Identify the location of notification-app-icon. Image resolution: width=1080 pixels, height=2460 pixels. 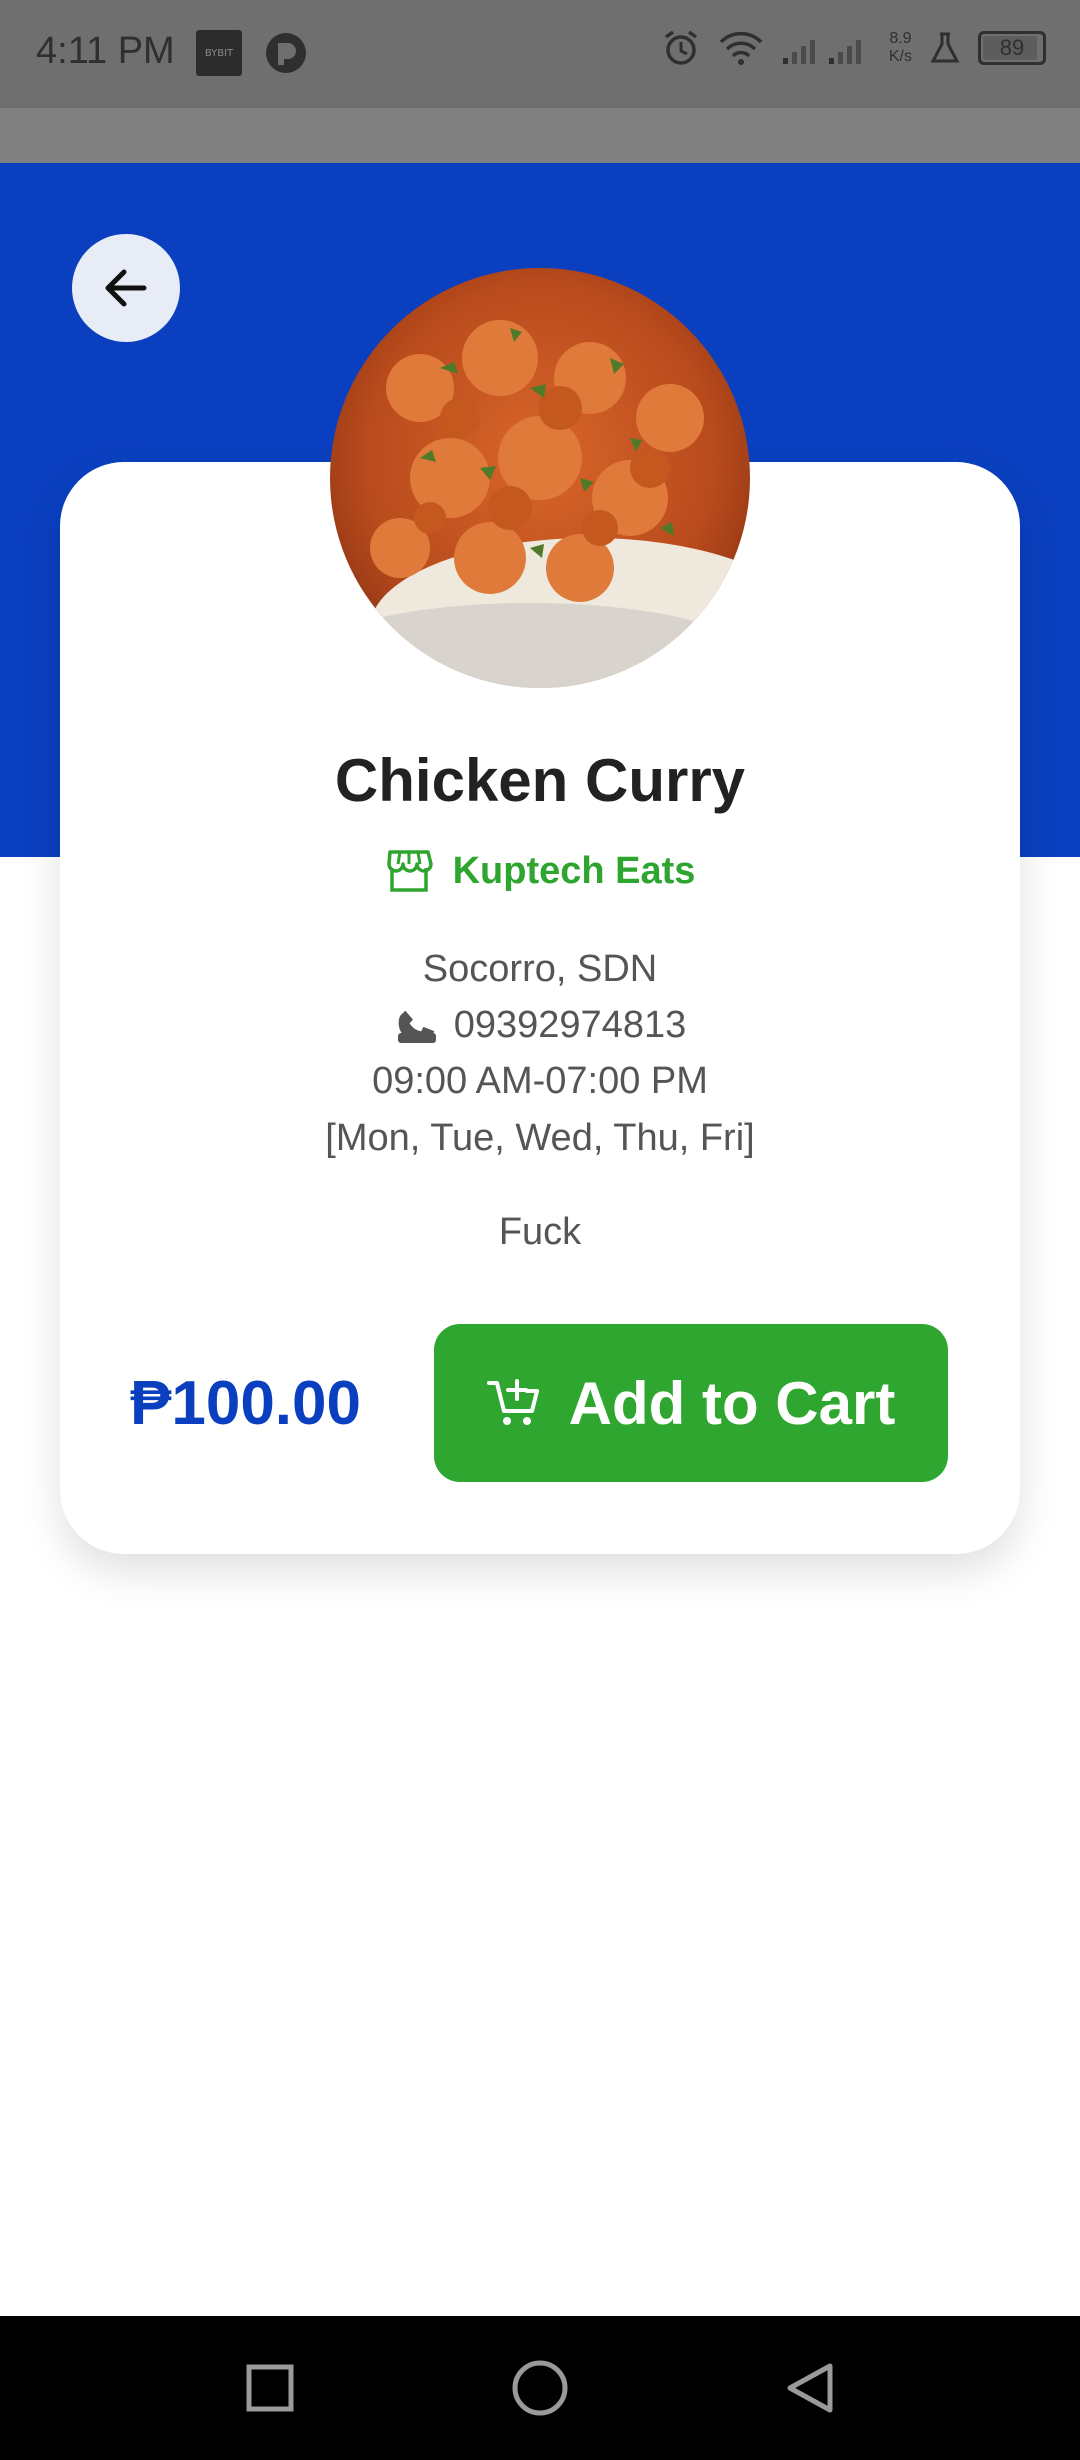
(286, 53).